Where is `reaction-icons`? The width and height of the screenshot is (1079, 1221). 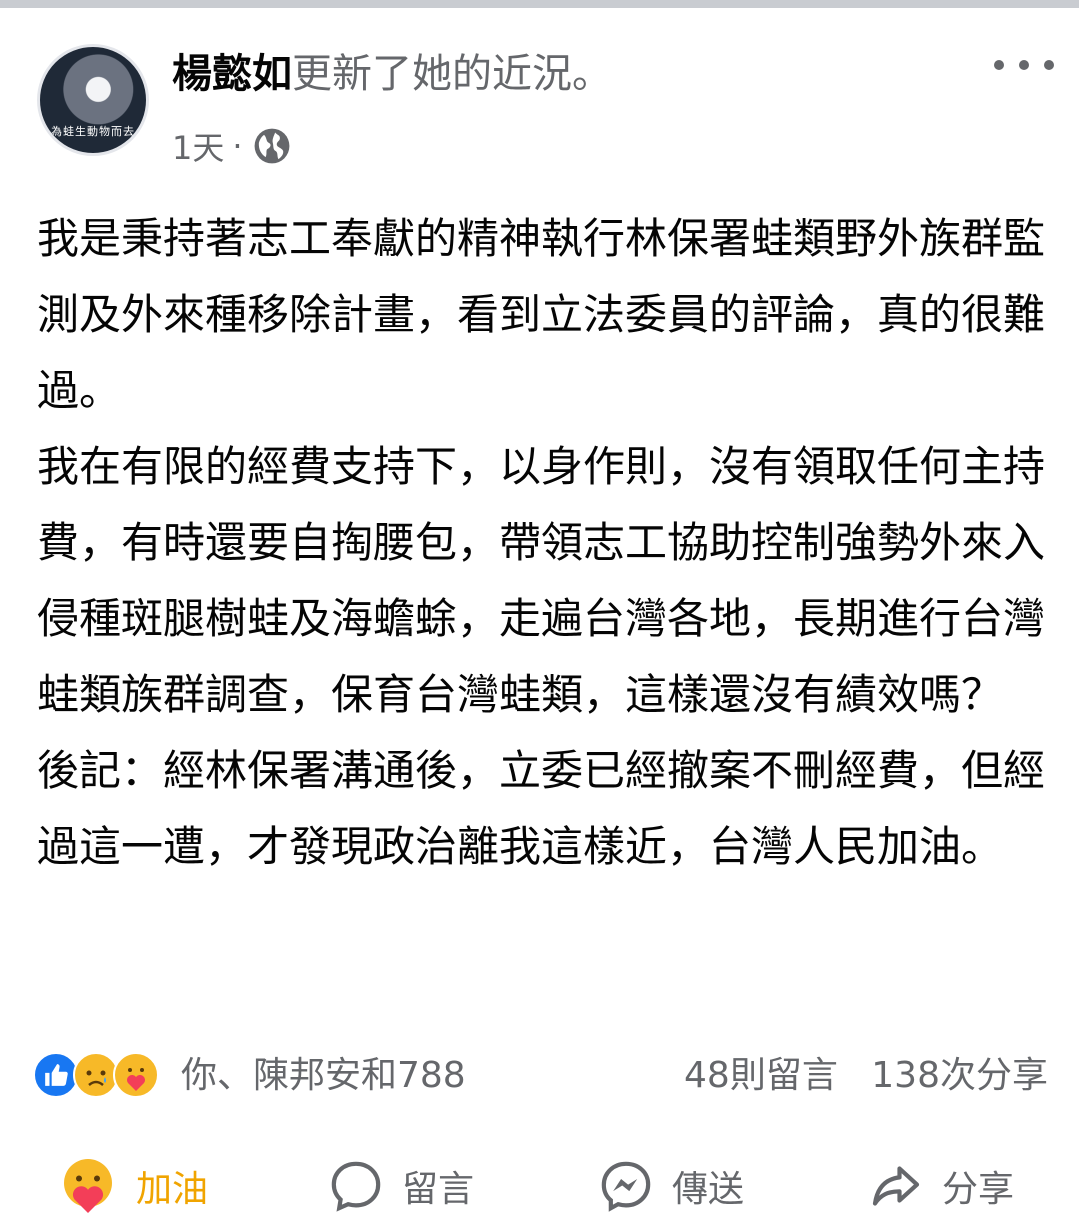 reaction-icons is located at coordinates (96, 1076).